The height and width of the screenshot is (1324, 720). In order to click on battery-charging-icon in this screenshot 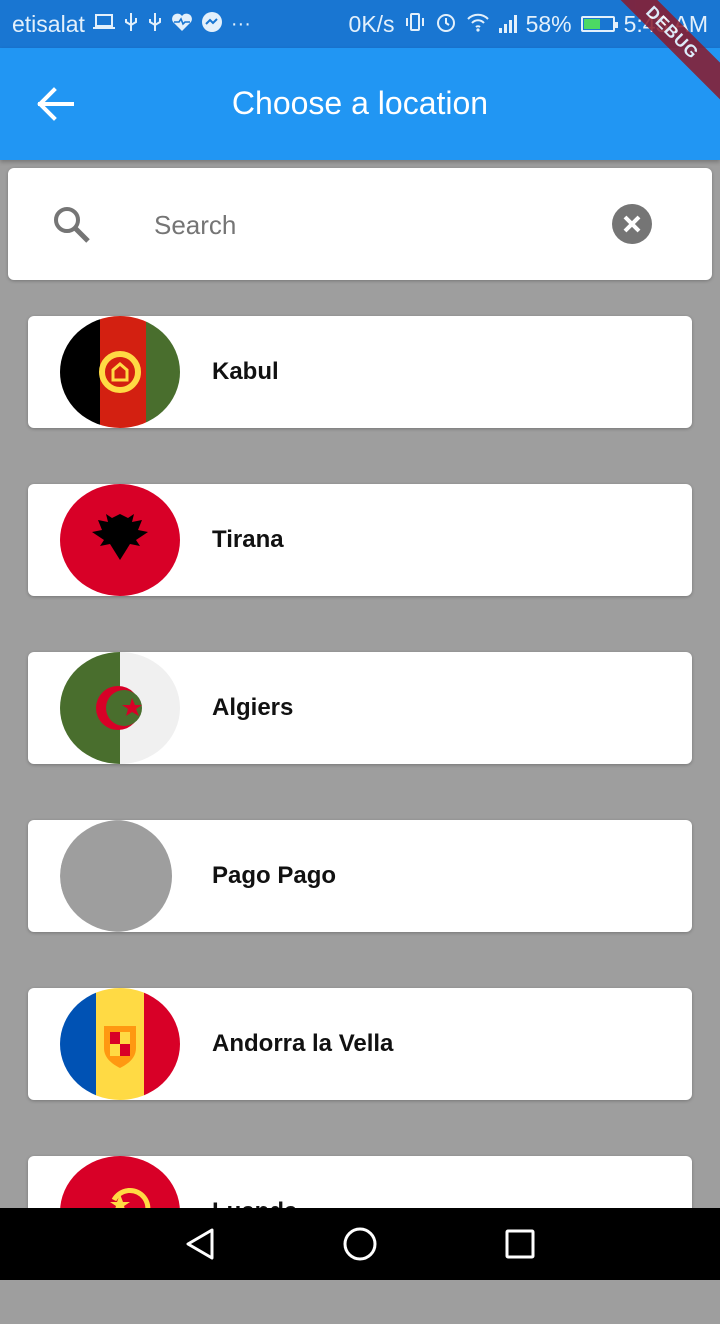, I will do `click(599, 24)`.